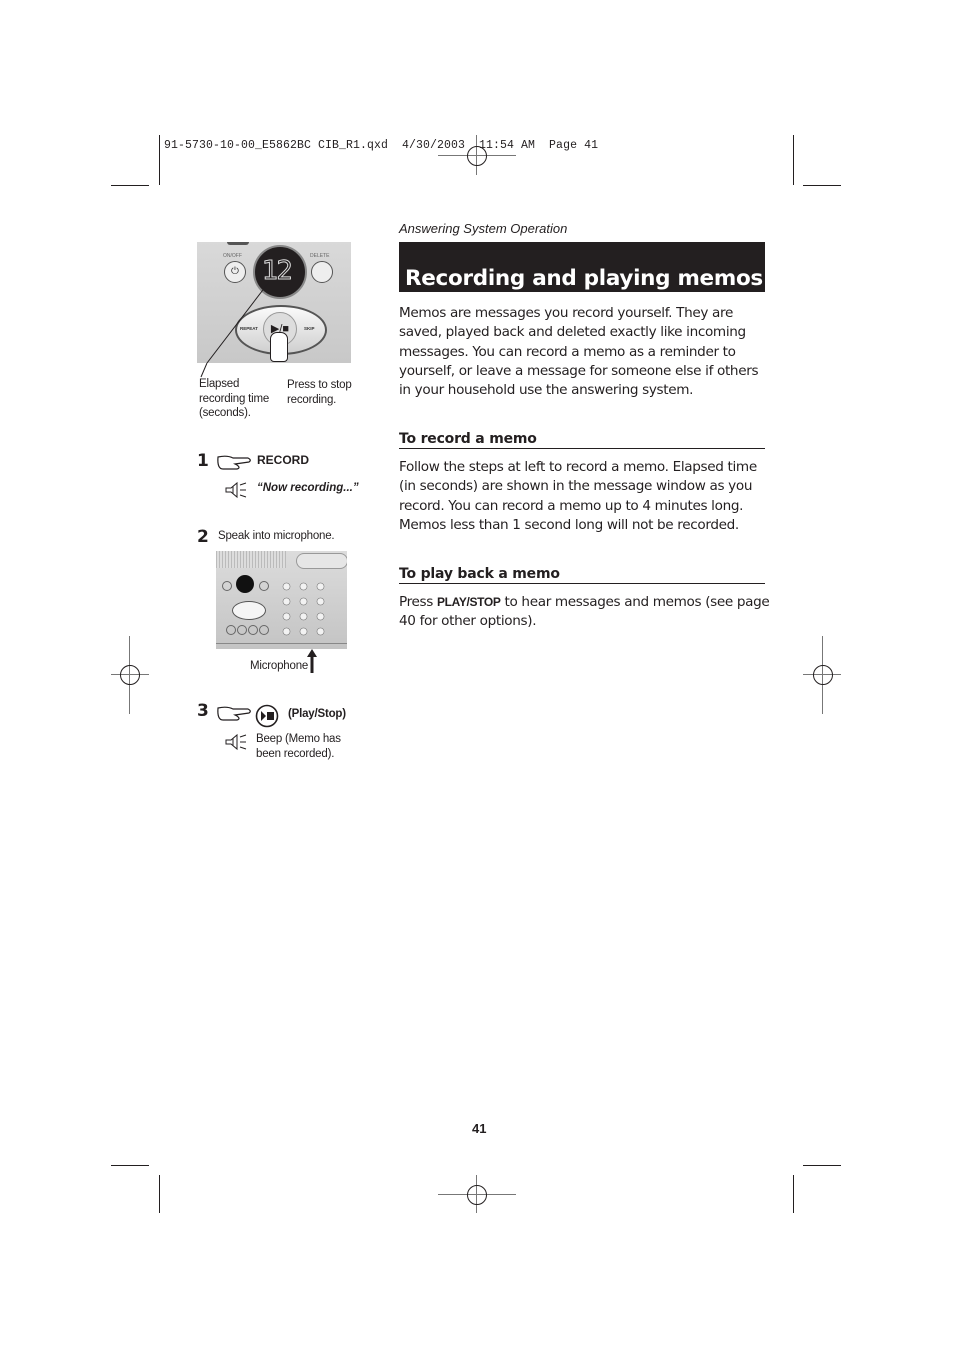 Image resolution: width=954 pixels, height=1351 pixels. Describe the element at coordinates (203, 537) in the screenshot. I see `step-2-number: 2` at that location.